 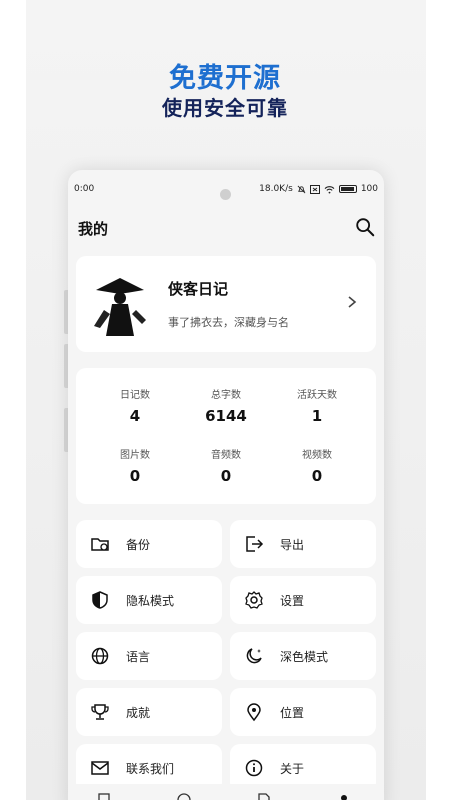 I want to click on chevron-right-icon, so click(x=352, y=302).